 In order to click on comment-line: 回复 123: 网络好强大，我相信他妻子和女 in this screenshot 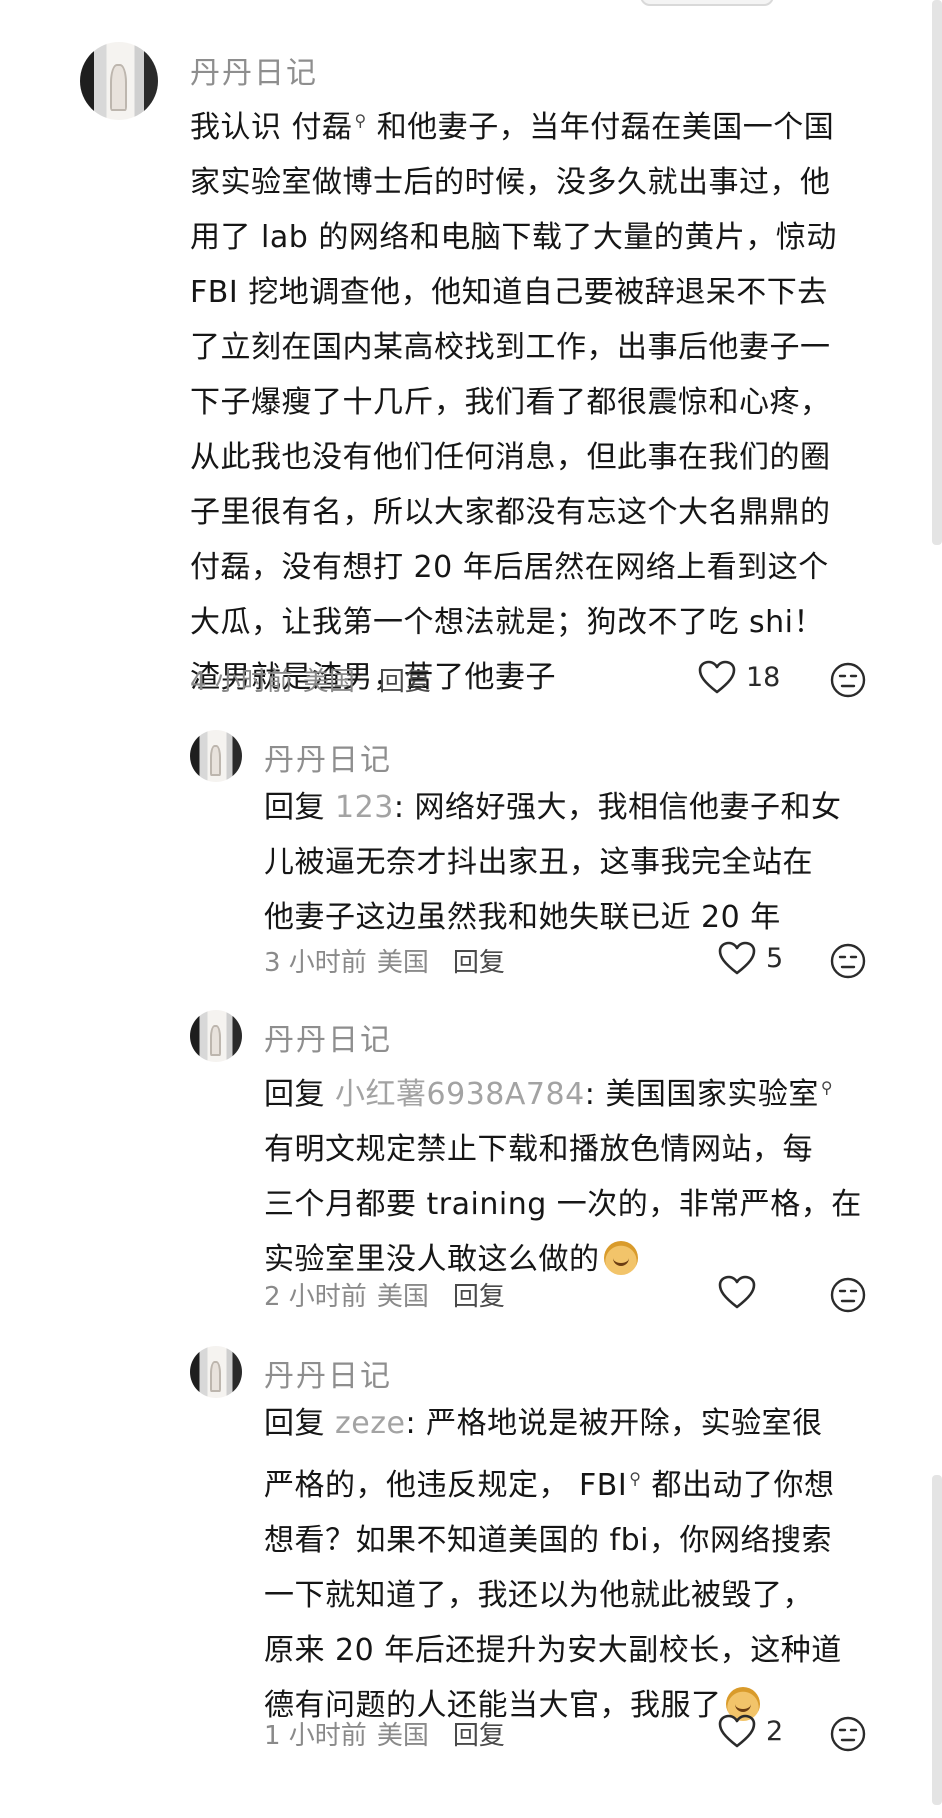, I will do `click(552, 807)`.